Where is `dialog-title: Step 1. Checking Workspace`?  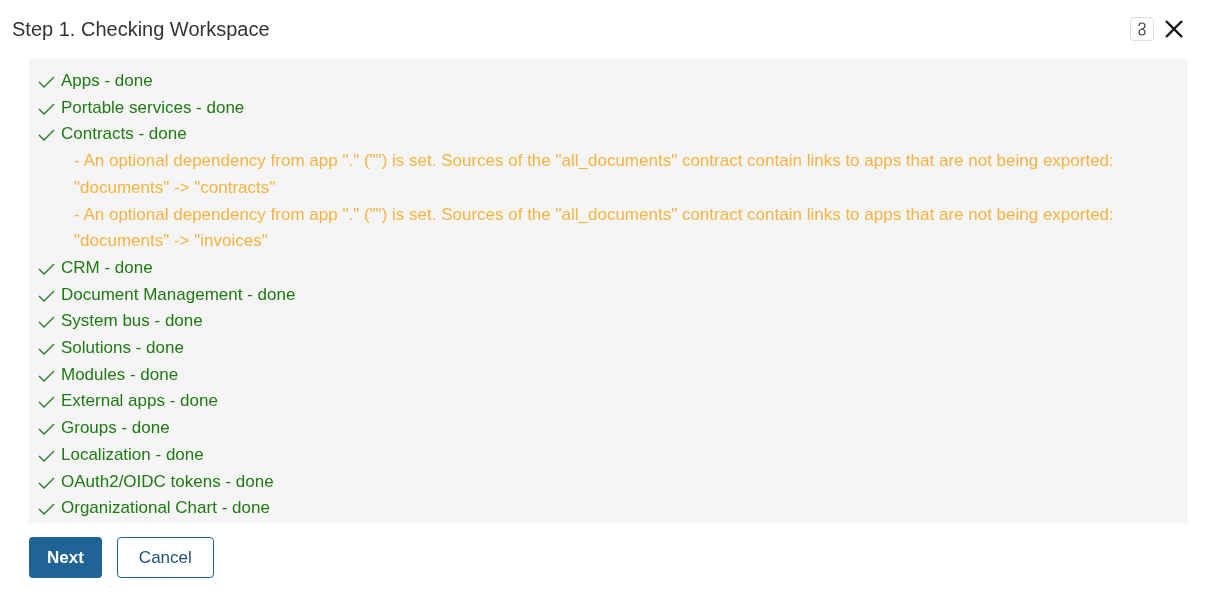 dialog-title: Step 1. Checking Workspace is located at coordinates (141, 29).